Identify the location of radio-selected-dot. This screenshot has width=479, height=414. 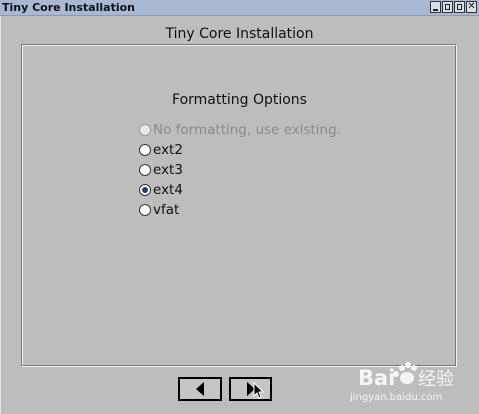
(145, 190).